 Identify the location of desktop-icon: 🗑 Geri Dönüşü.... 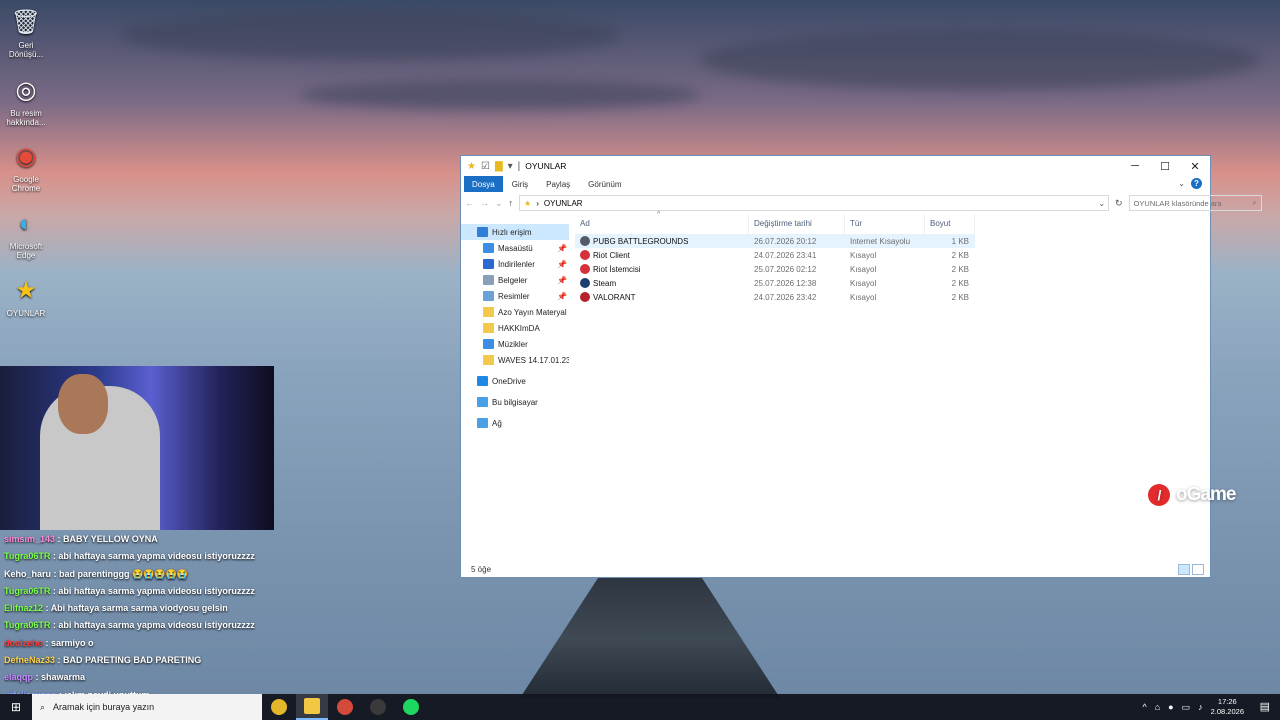
(26, 32).